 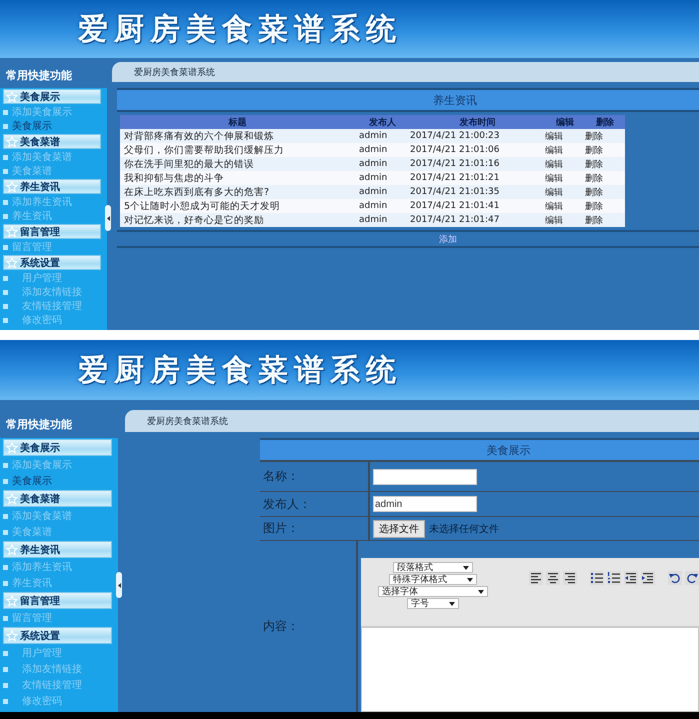 I want to click on table-cell: 父母们，你们需要帮助我们缓解压力, so click(x=237, y=150).